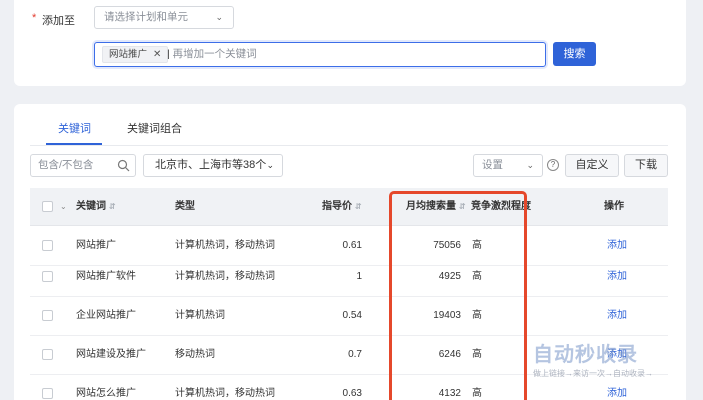 The height and width of the screenshot is (400, 703). I want to click on header-type: 类型, so click(185, 206).